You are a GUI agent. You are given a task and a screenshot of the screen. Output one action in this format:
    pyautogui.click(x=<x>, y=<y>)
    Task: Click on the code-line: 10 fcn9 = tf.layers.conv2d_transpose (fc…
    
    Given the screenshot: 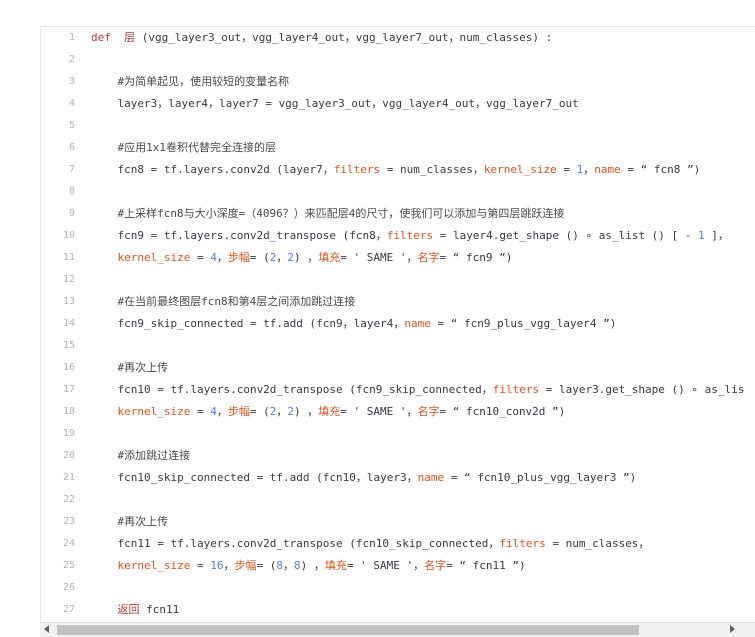 What is the action you would take?
    pyautogui.click(x=398, y=236)
    